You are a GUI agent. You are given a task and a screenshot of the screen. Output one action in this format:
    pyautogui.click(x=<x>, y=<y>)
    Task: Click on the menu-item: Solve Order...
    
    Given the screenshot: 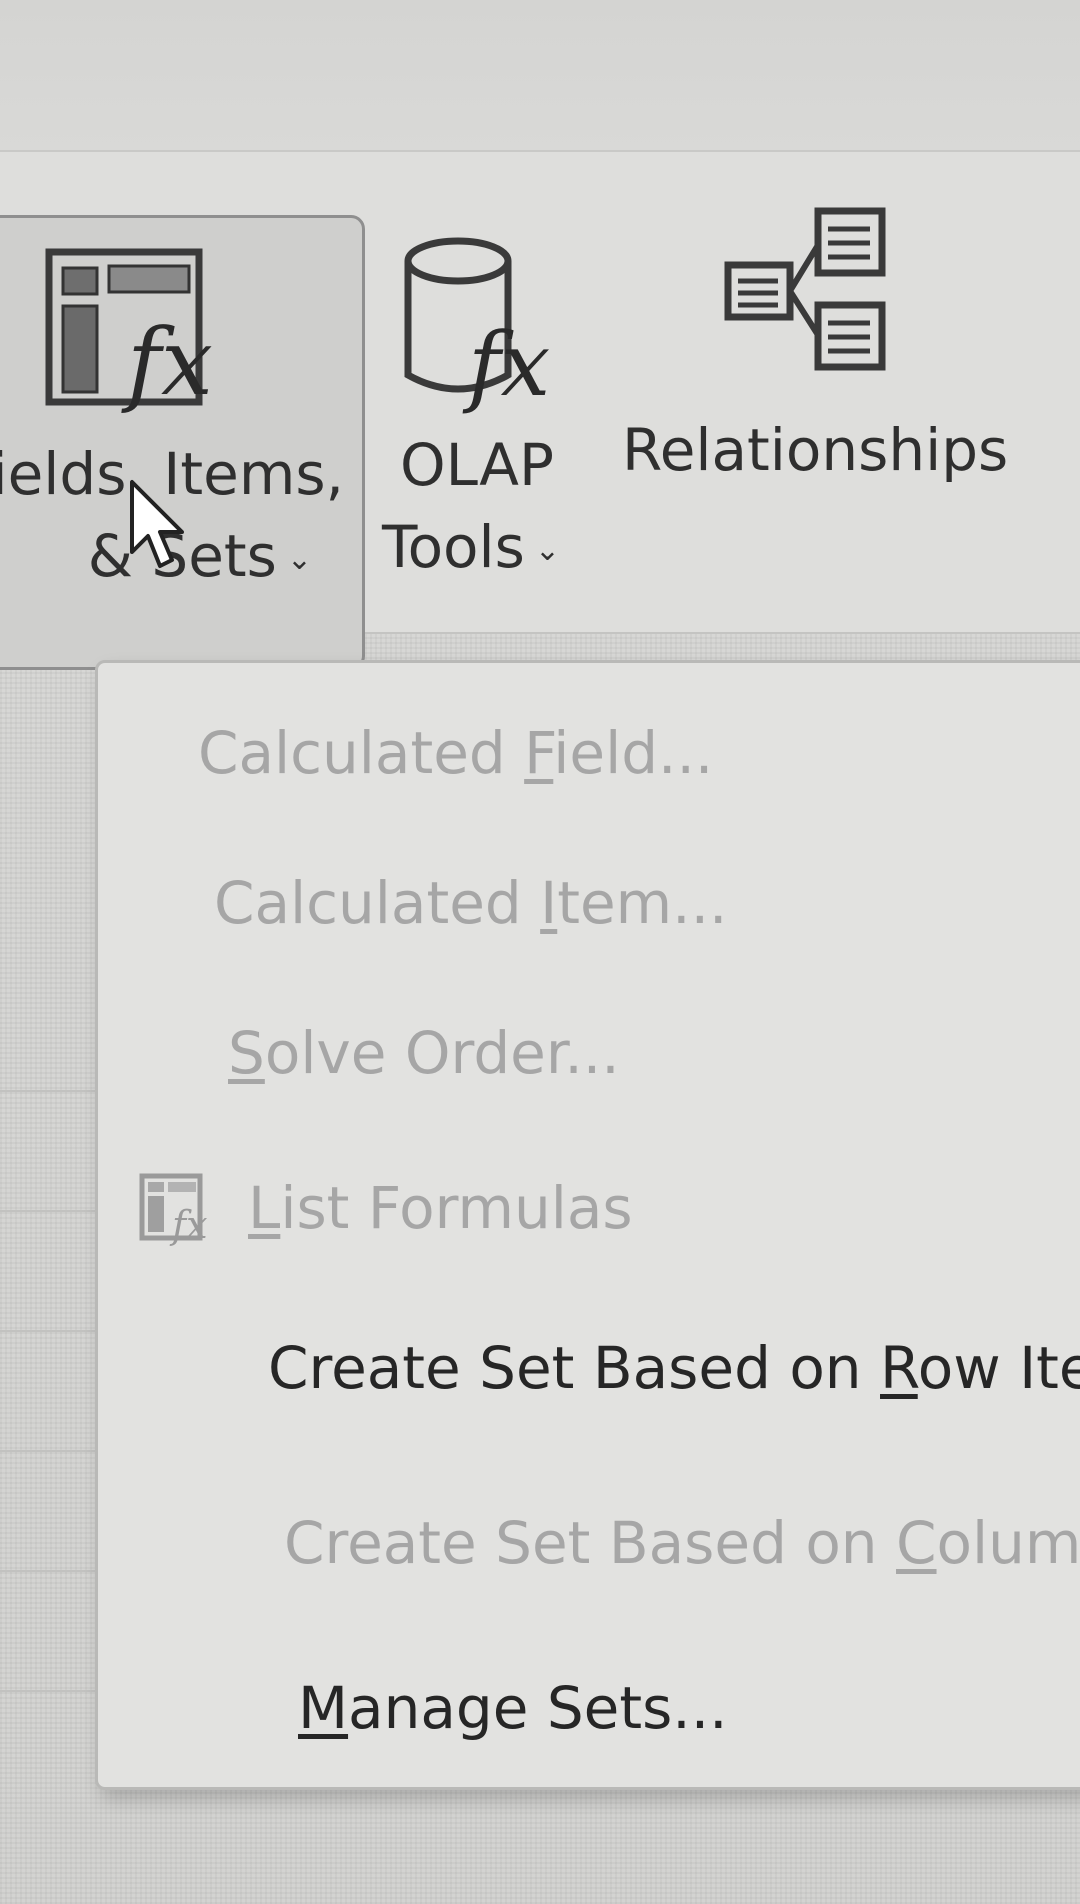 What is the action you would take?
    pyautogui.click(x=589, y=1053)
    